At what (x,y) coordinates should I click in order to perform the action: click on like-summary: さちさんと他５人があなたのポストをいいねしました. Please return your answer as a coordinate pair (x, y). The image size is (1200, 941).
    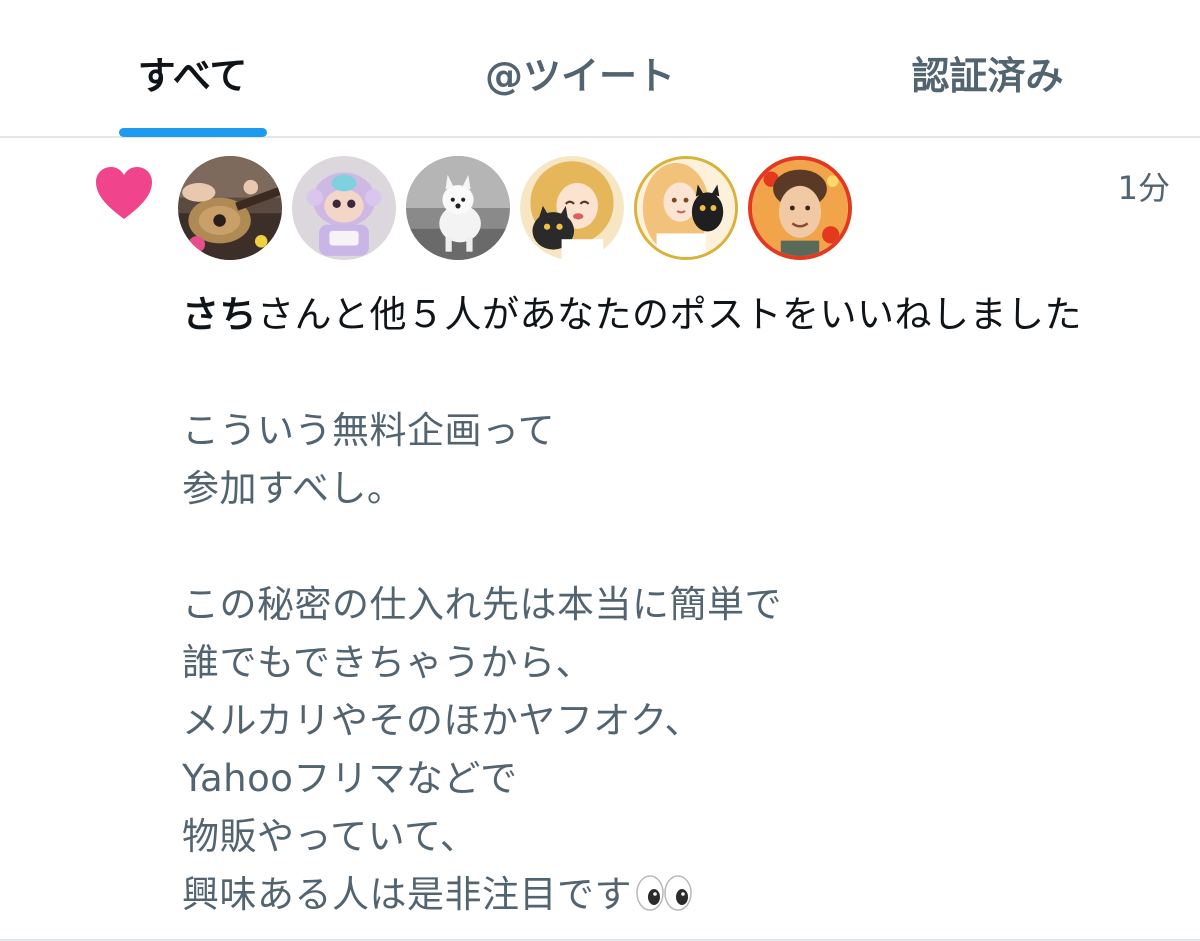
    Looking at the image, I should click on (667, 315).